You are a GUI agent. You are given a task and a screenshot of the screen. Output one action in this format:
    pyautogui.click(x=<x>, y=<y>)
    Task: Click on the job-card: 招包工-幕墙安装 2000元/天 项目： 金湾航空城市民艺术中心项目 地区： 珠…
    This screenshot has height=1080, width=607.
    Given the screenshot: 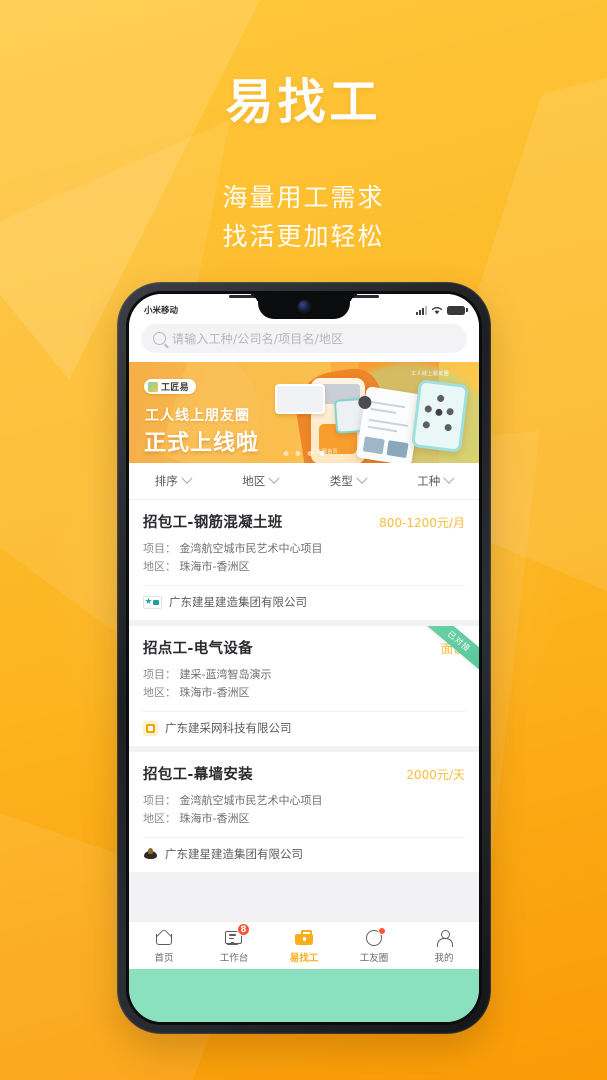 What is the action you would take?
    pyautogui.click(x=304, y=812)
    